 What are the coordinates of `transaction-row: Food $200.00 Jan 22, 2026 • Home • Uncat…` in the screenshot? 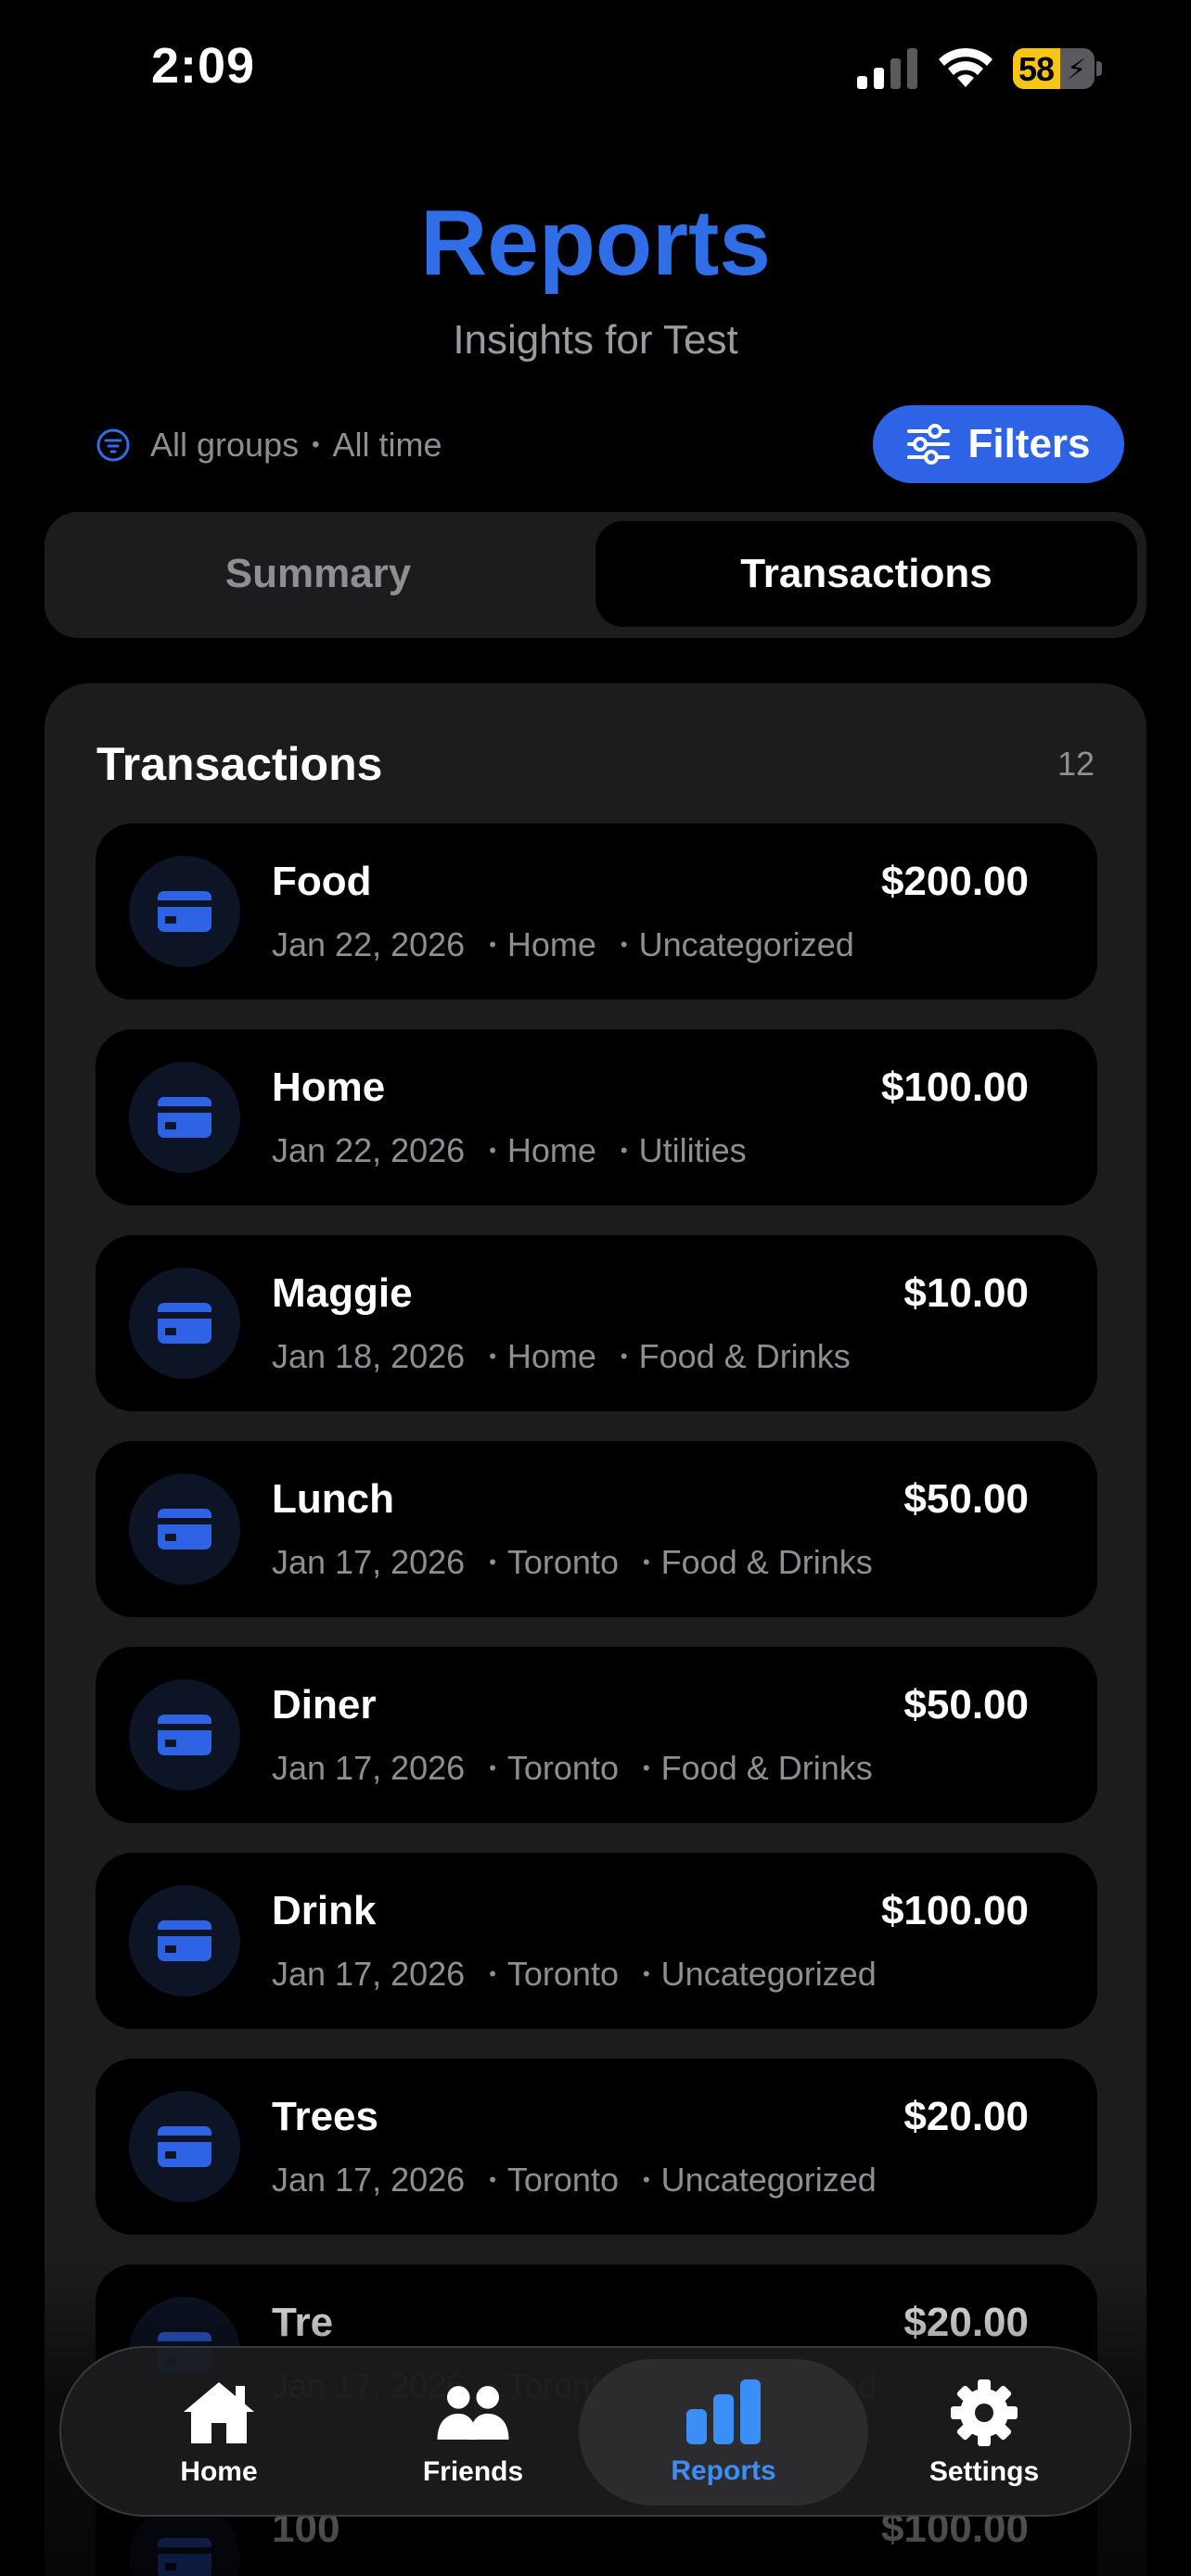 It's located at (597, 911).